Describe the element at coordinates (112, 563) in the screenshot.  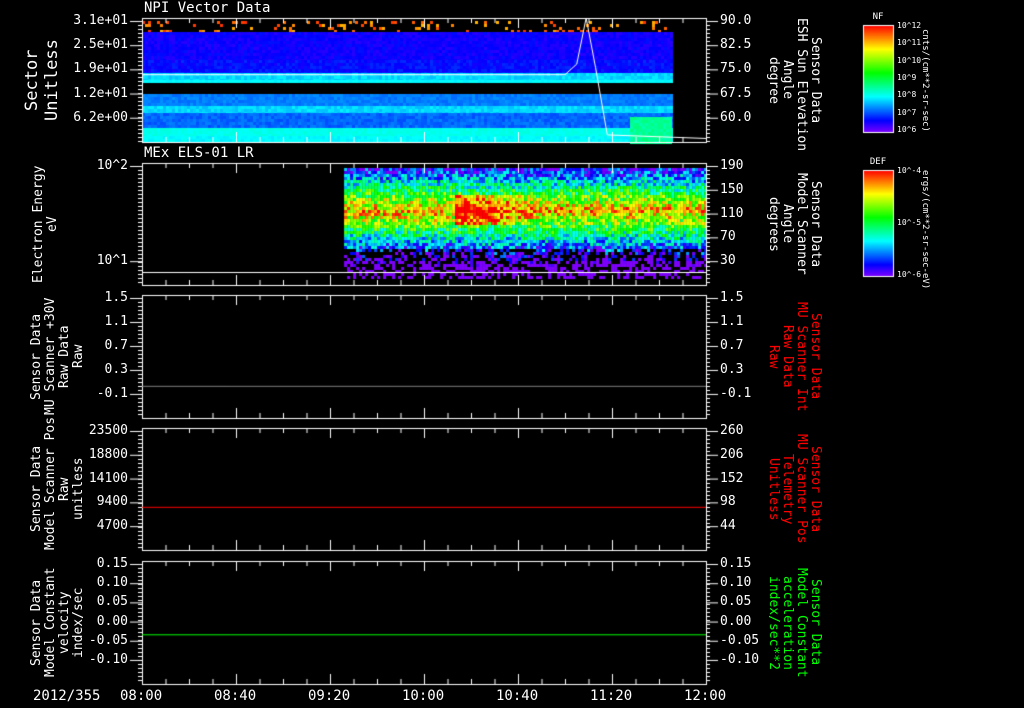
I see `y-tick-label: 0.15` at that location.